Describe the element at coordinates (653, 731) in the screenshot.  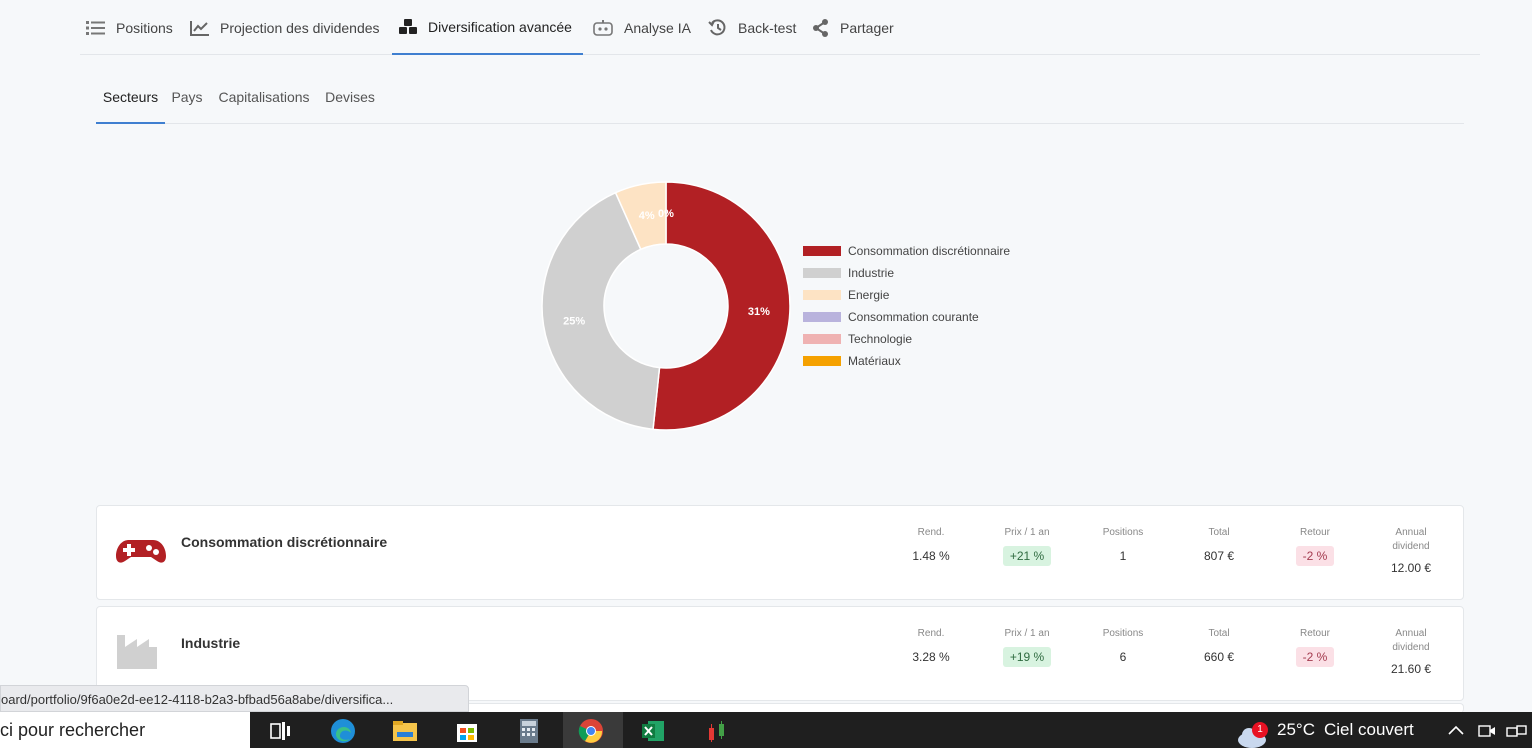
I see `excel-icon` at that location.